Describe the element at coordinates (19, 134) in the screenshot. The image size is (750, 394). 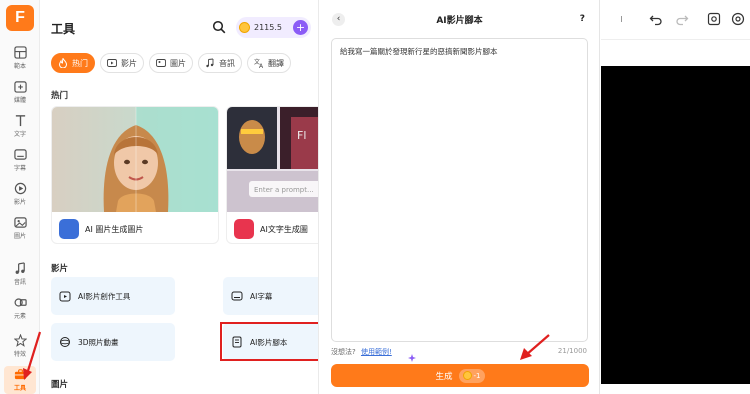
I see `rail-label-text: 文字` at that location.